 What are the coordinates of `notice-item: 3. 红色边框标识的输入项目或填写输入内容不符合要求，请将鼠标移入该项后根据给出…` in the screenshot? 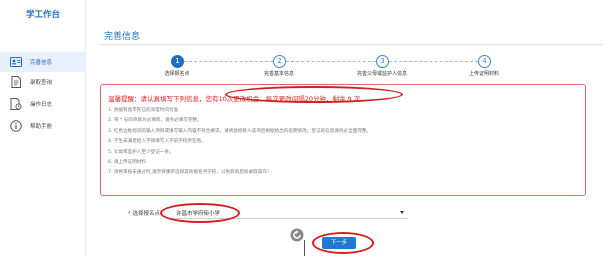 It's located at (240, 131).